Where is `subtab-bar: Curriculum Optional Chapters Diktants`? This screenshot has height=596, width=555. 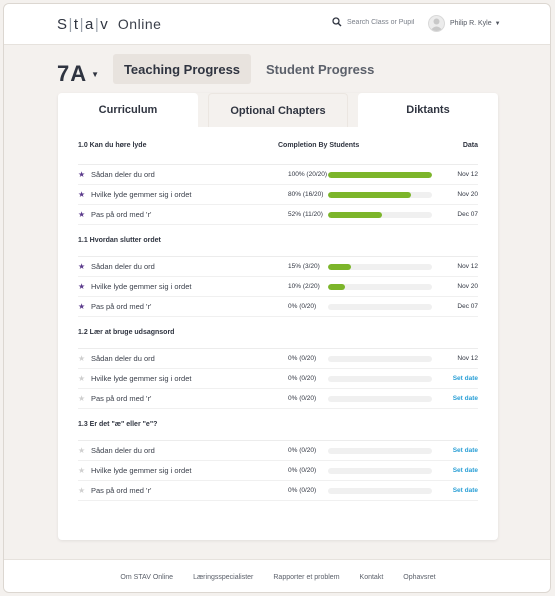 subtab-bar: Curriculum Optional Chapters Diktants is located at coordinates (278, 110).